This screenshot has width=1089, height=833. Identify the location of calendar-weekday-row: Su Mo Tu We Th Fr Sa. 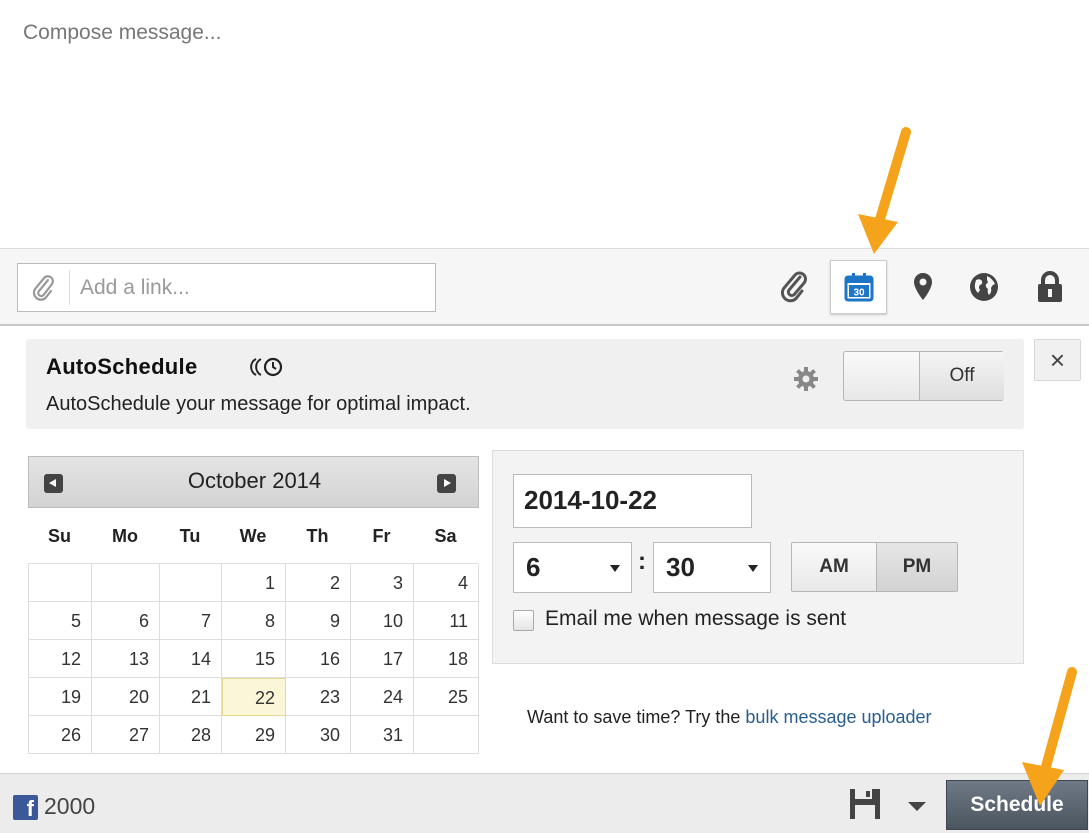
(253, 538).